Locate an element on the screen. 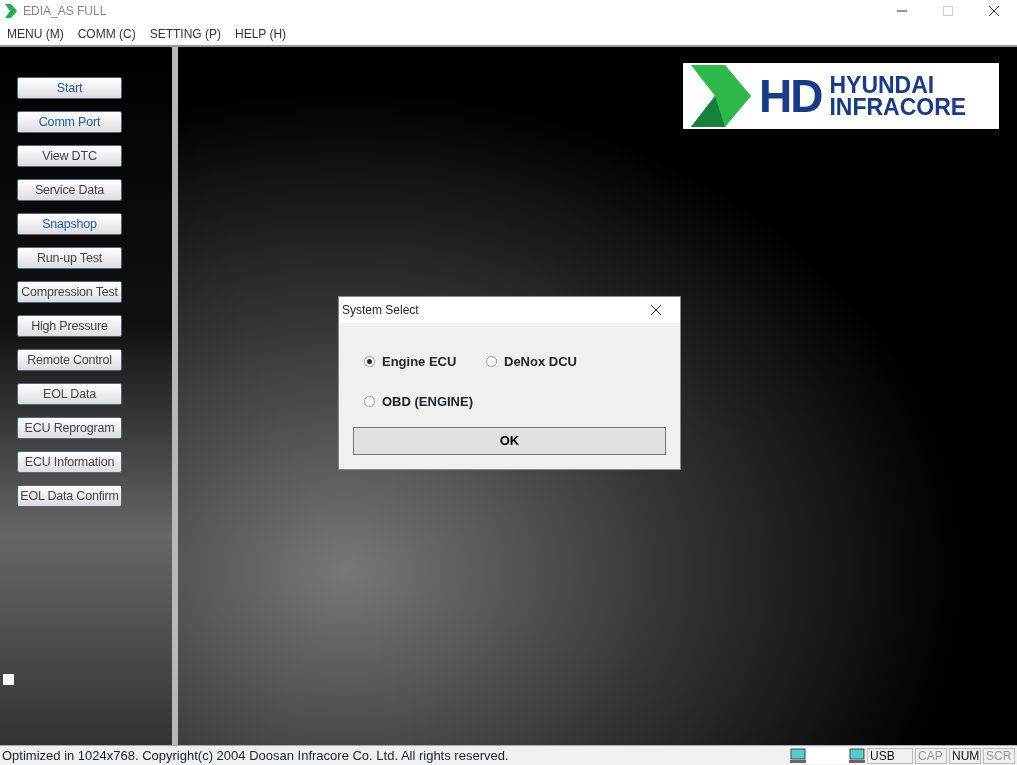 The image size is (1017, 765). radio-option: DeNox DCU is located at coordinates (583, 362).